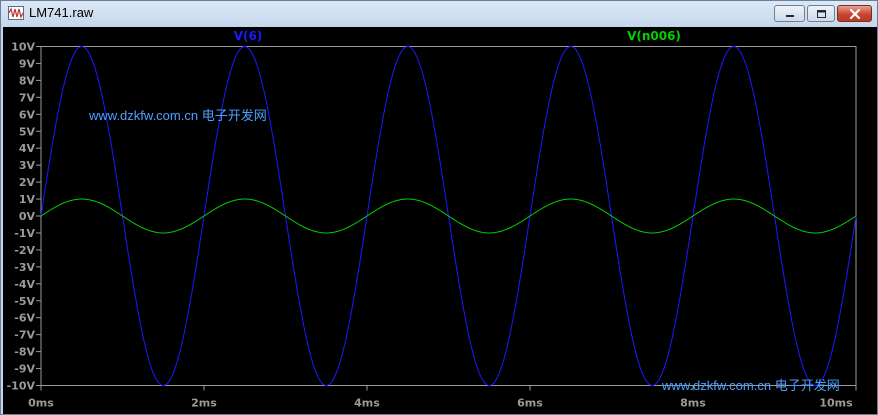 The image size is (878, 415). I want to click on y-tick-label: -4V, so click(24, 284).